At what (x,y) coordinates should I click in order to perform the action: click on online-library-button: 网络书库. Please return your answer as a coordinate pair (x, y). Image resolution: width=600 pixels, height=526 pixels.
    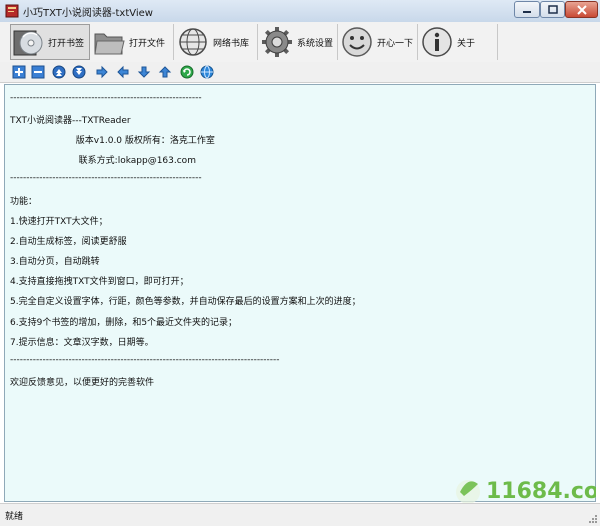
    Looking at the image, I should click on (217, 42).